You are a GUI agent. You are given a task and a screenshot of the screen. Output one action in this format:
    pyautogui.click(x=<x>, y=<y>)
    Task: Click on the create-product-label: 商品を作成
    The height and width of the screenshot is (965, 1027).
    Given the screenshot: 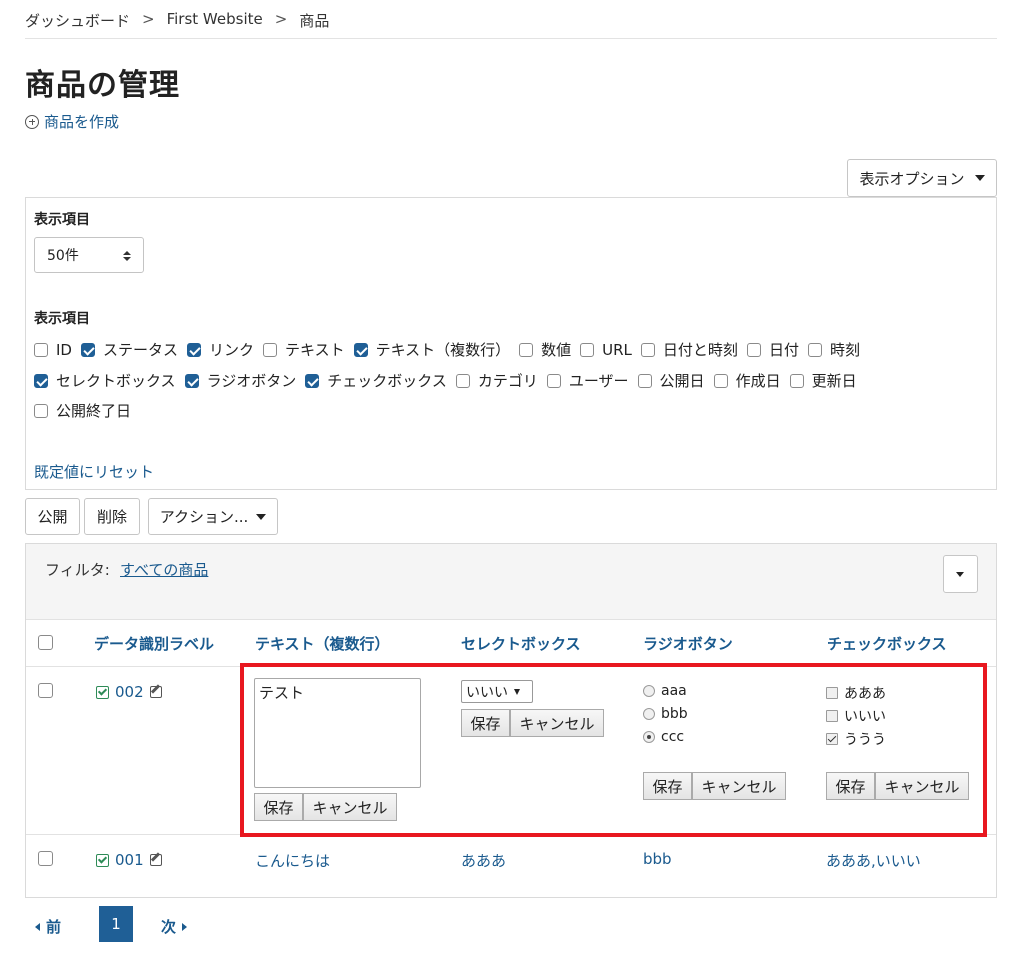 What is the action you would take?
    pyautogui.click(x=82, y=122)
    